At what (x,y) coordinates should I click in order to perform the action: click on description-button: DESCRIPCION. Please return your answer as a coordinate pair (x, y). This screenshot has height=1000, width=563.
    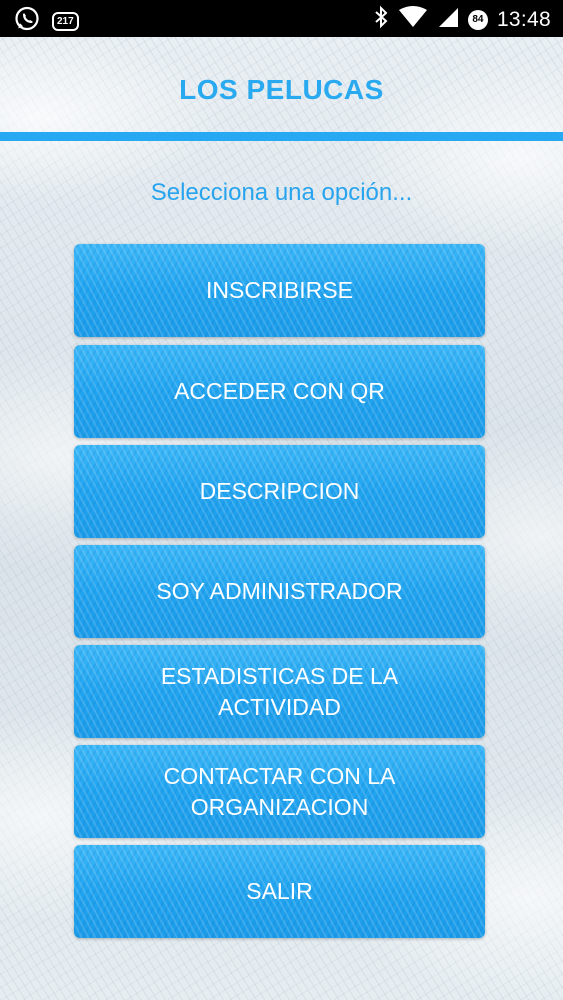
    Looking at the image, I should click on (279, 491).